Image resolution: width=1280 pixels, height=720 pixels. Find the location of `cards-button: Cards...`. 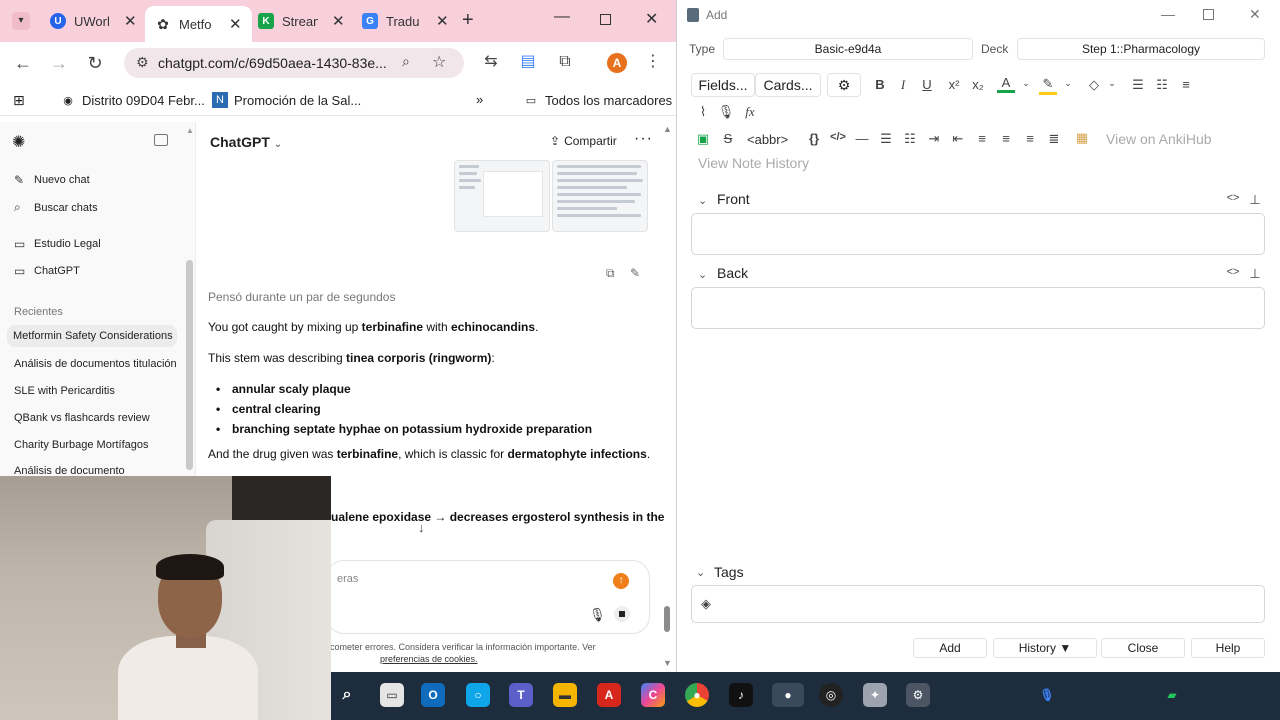

cards-button: Cards... is located at coordinates (788, 85).